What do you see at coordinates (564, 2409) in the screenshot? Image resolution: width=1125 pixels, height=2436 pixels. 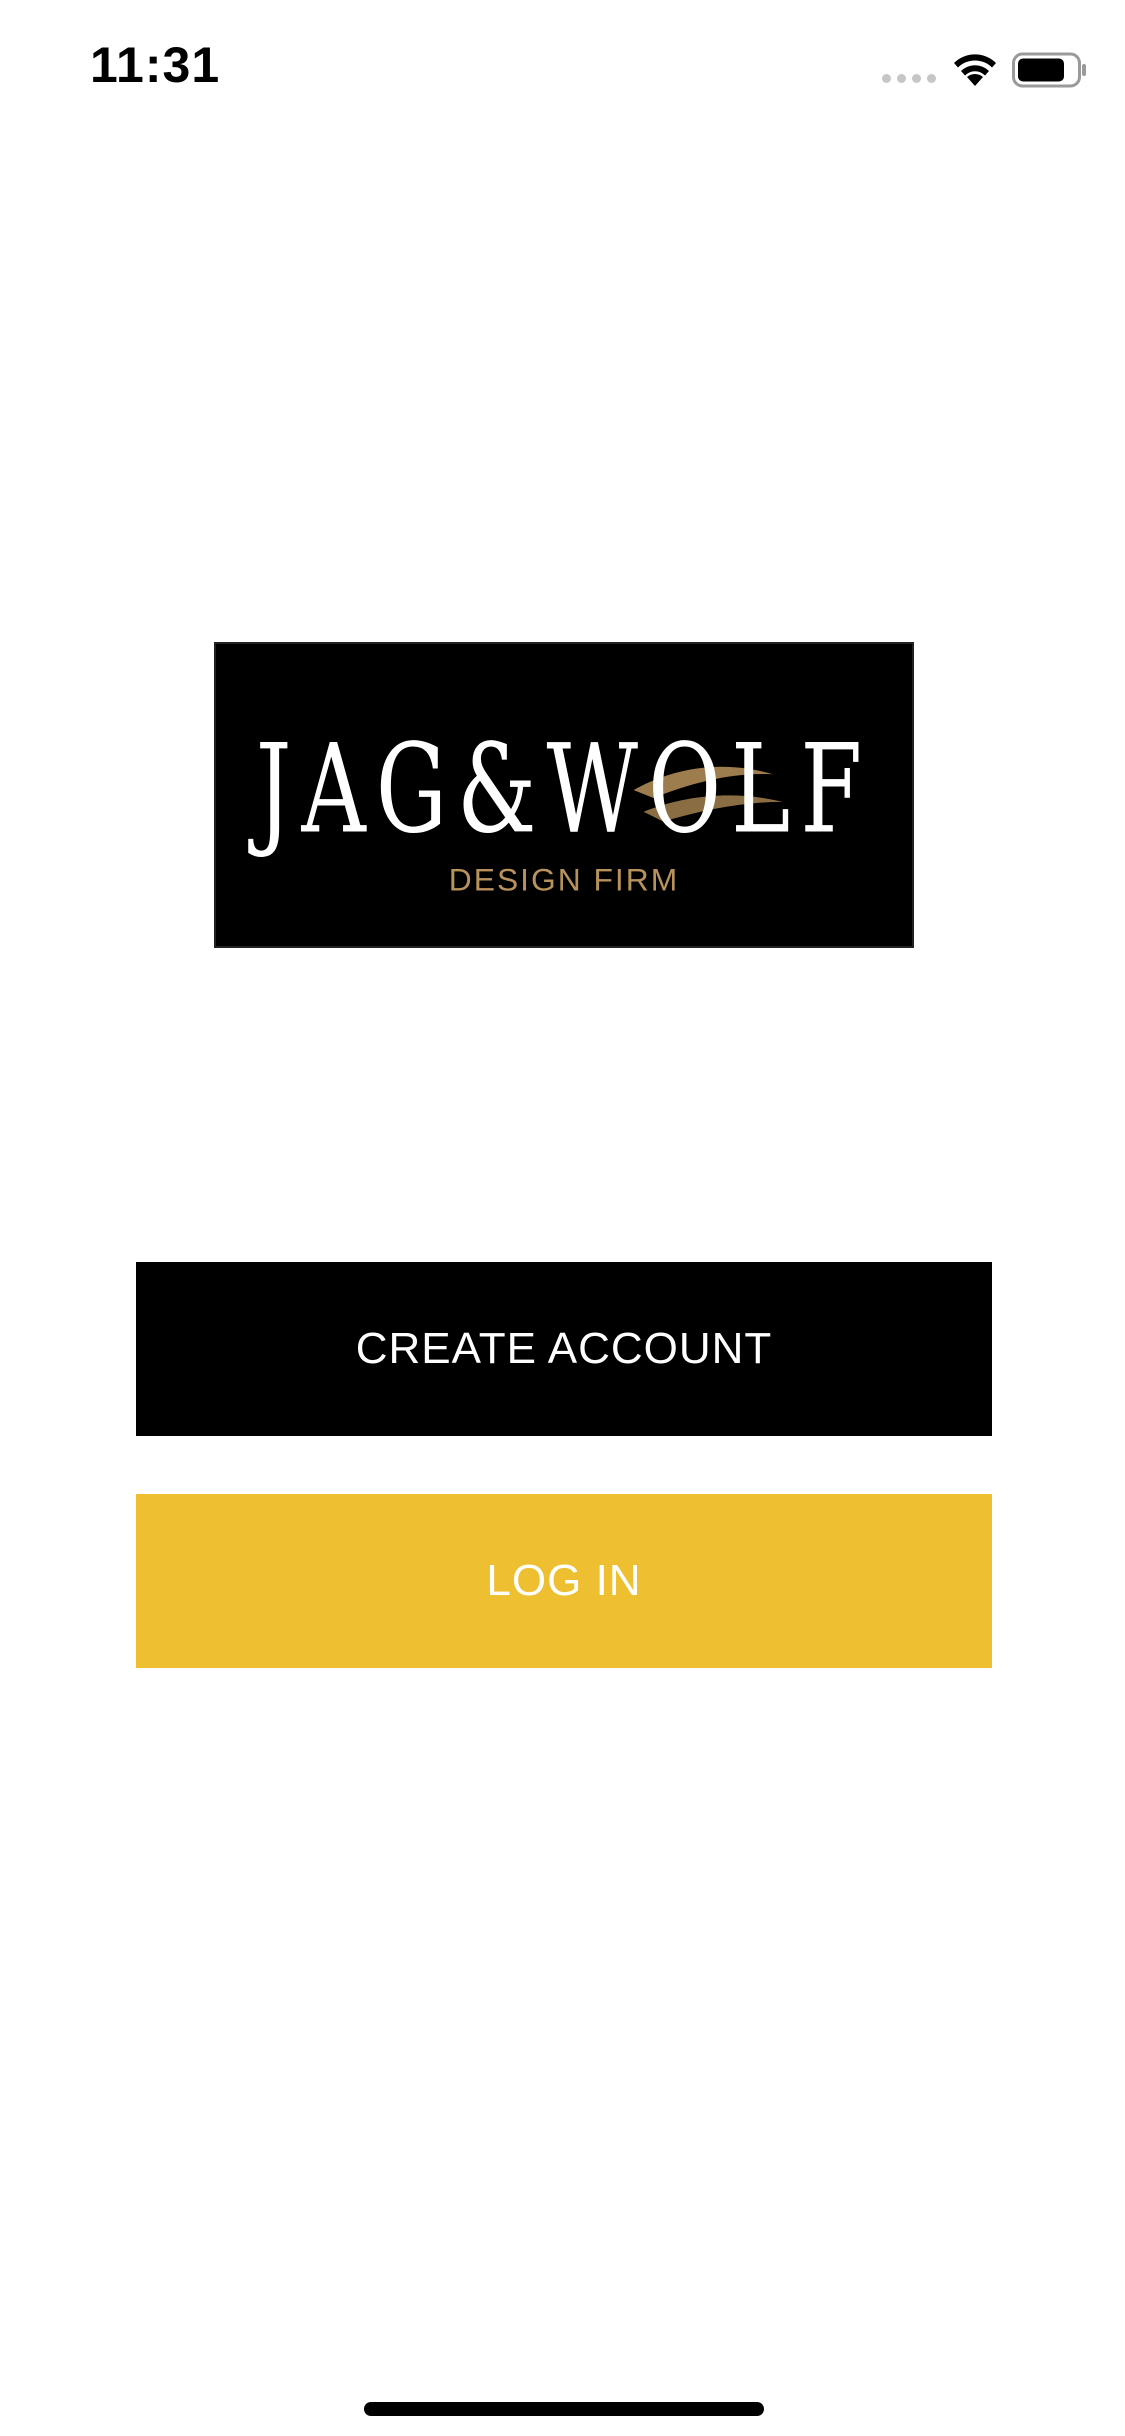 I see `home-indicator` at bounding box center [564, 2409].